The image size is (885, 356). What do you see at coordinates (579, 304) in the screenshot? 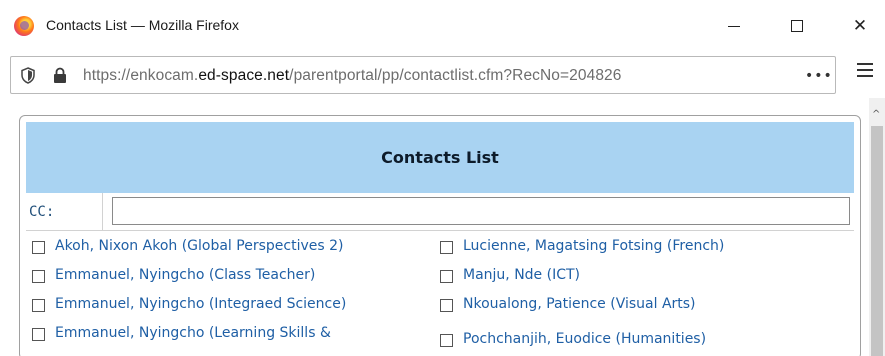
I see `contact-label: Nkoualong, Patience (Visual Arts)` at bounding box center [579, 304].